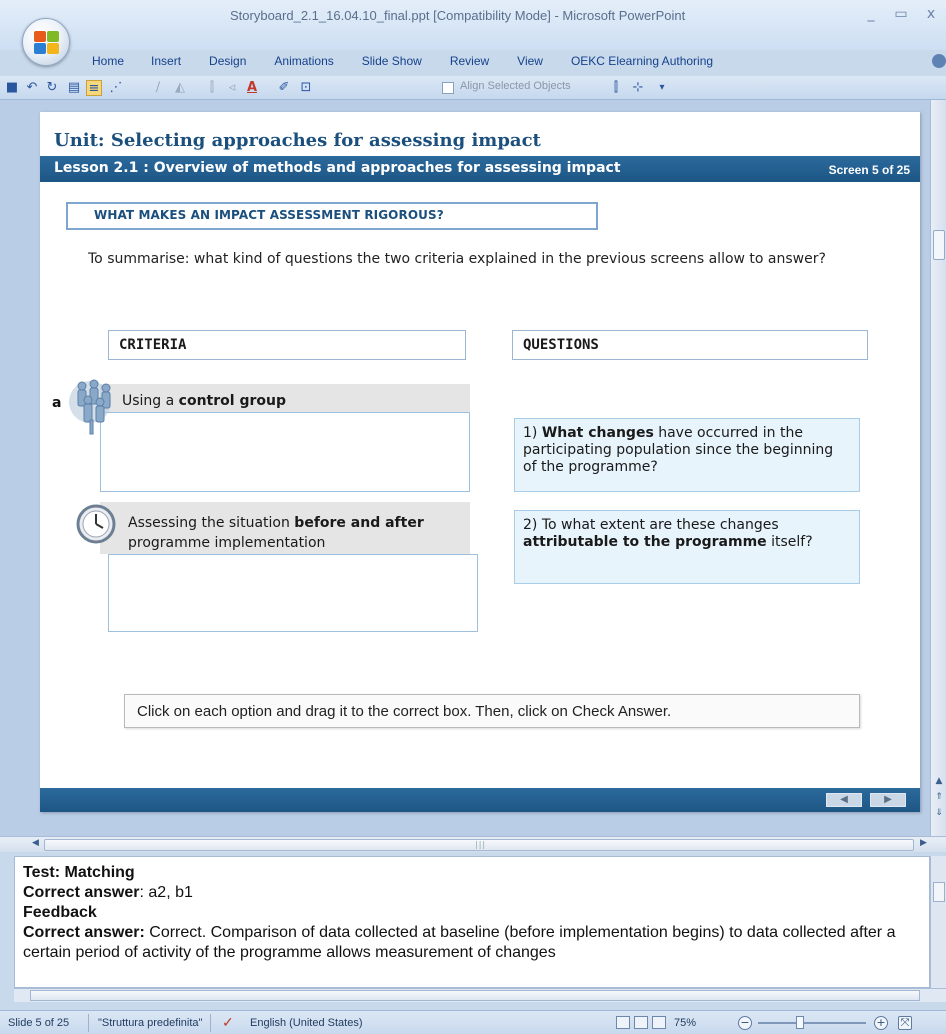  Describe the element at coordinates (623, 1022) in the screenshot. I see `normal-view-icon` at that location.